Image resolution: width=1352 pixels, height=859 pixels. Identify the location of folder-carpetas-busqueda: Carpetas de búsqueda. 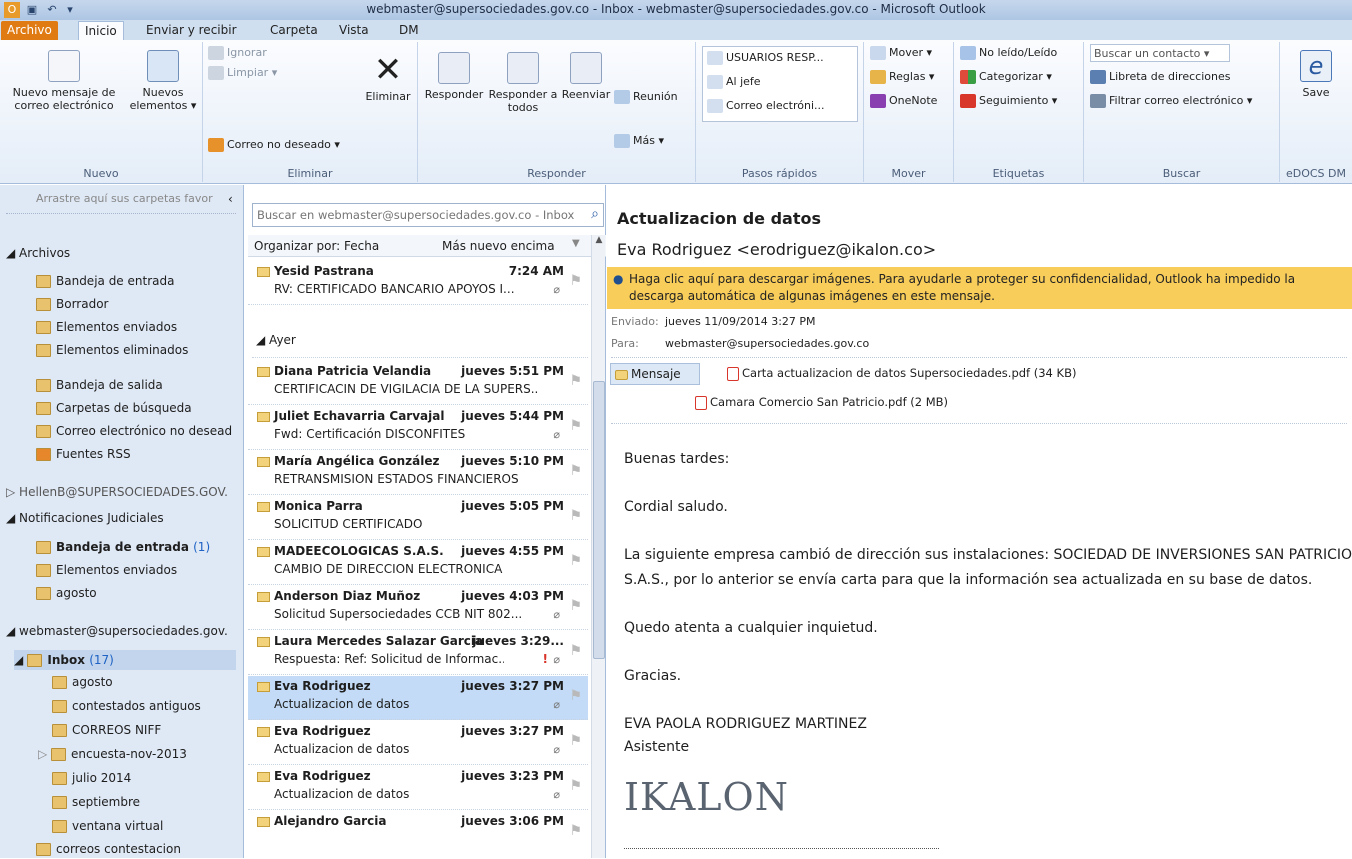
(114, 408).